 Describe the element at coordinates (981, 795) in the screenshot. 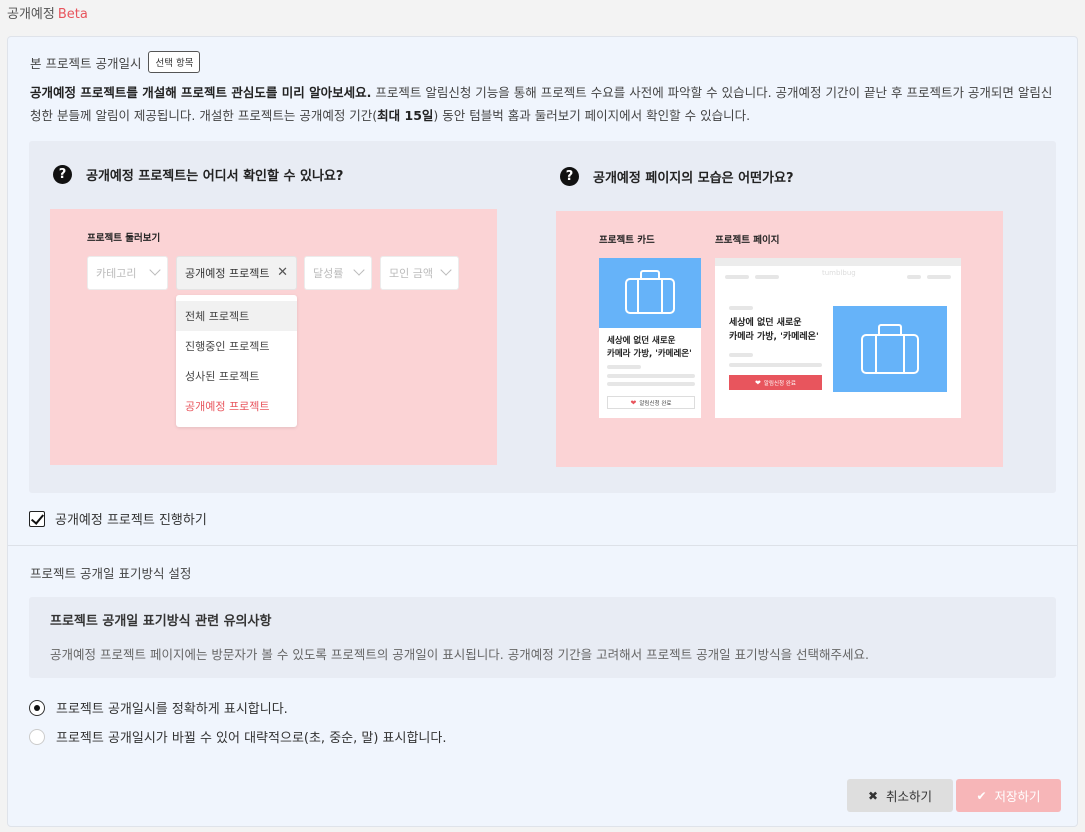

I see `check-icon: ✔` at that location.